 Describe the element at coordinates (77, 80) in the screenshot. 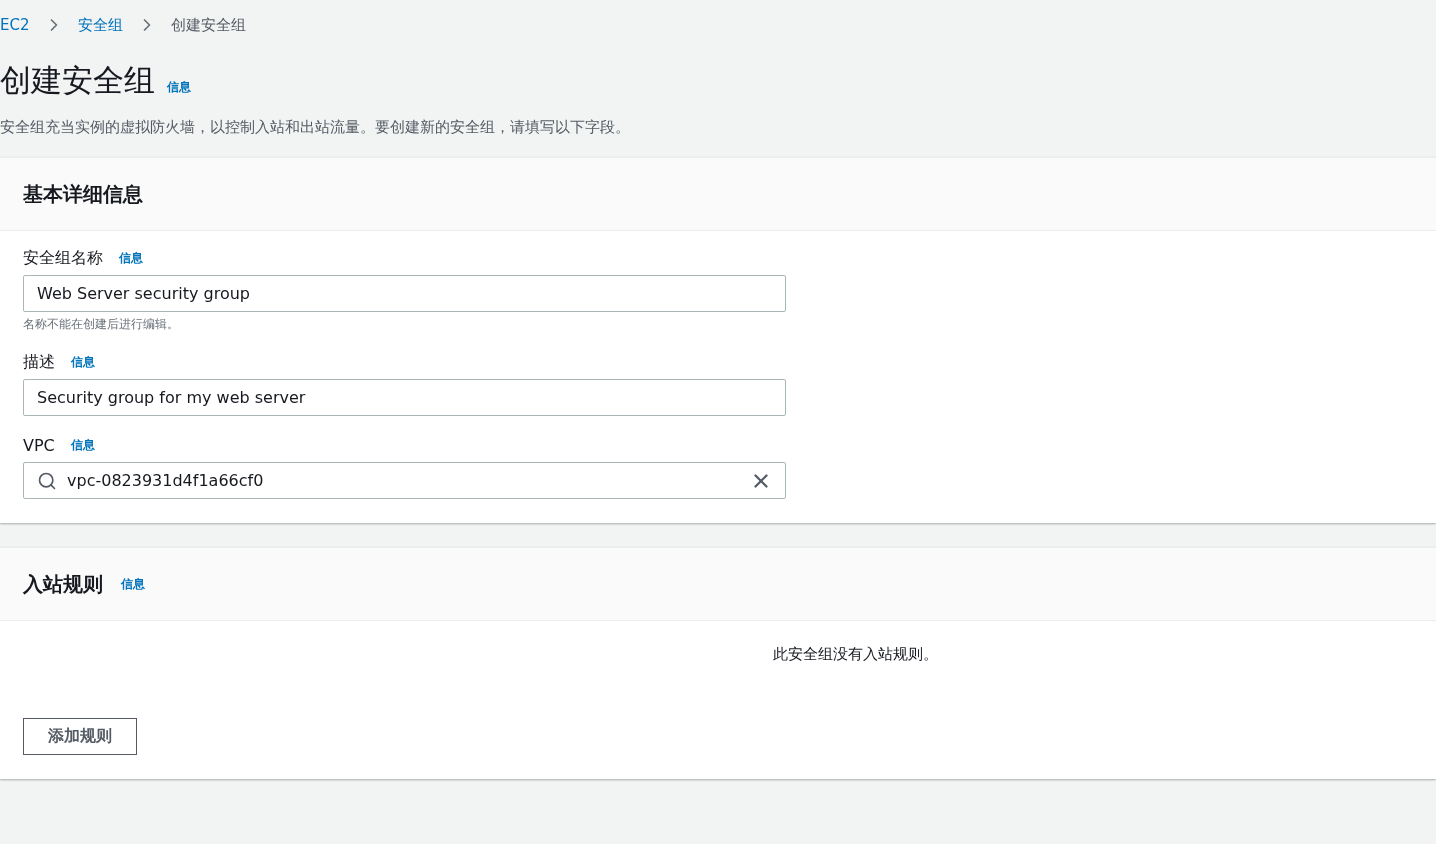

I see `page-title: 创建安全组` at that location.